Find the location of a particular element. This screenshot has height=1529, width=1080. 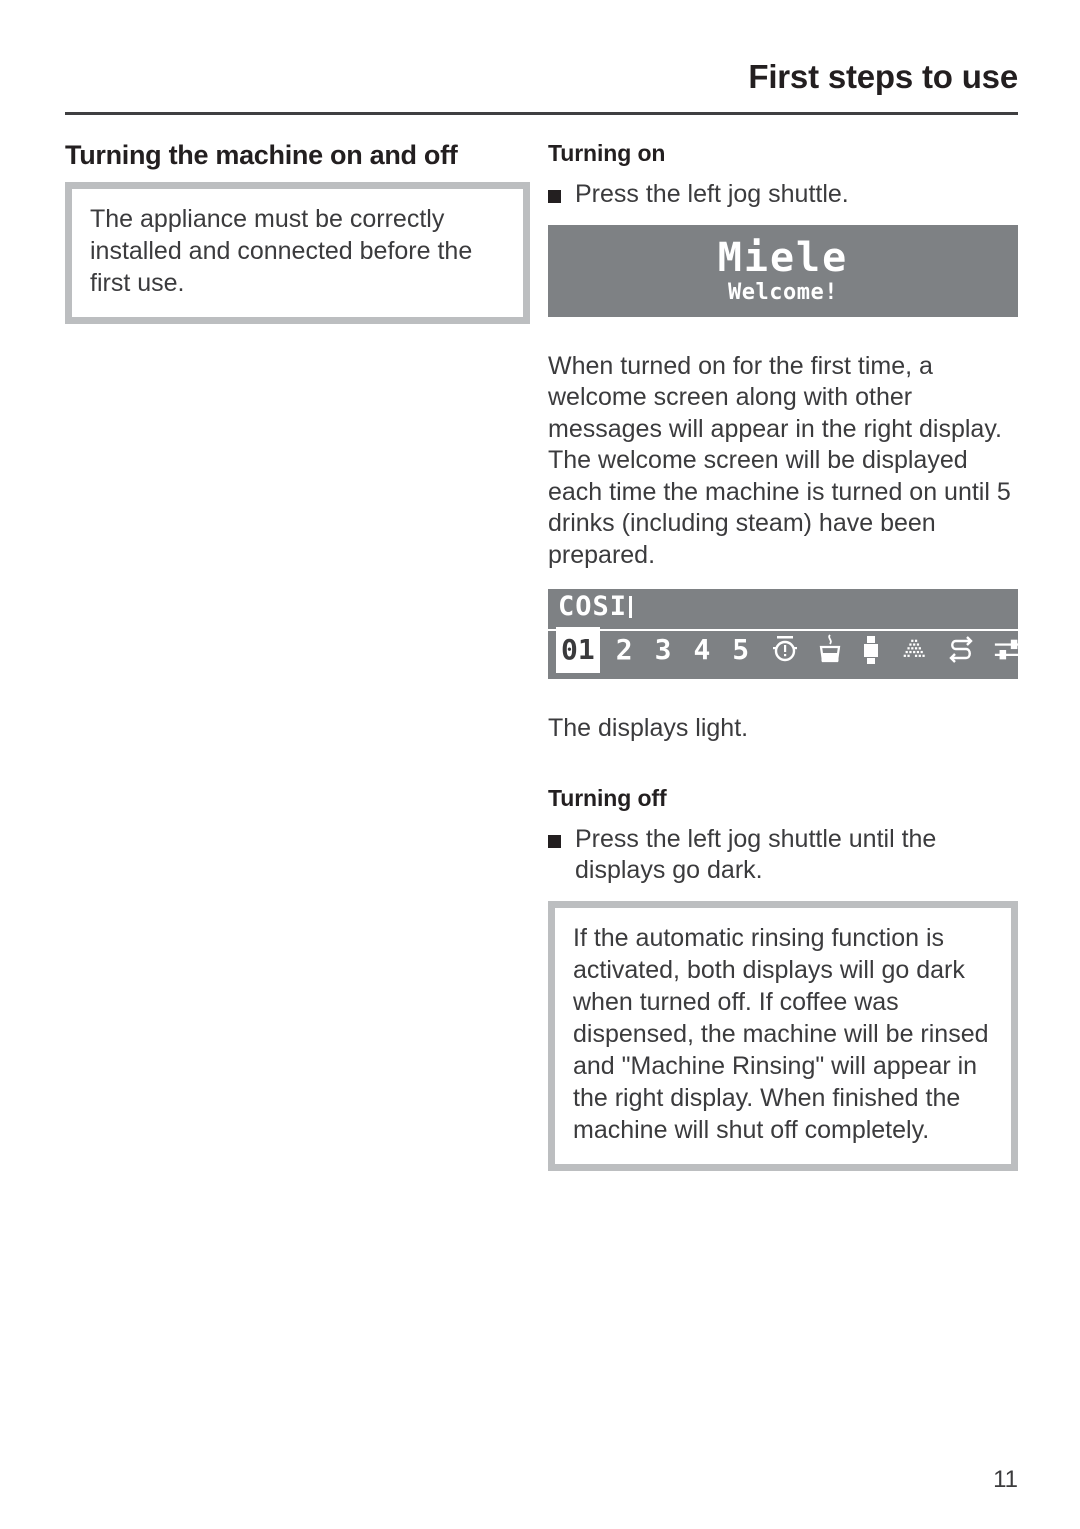

display-menu-items: 01 2 3 4 5 is located at coordinates (788, 650).